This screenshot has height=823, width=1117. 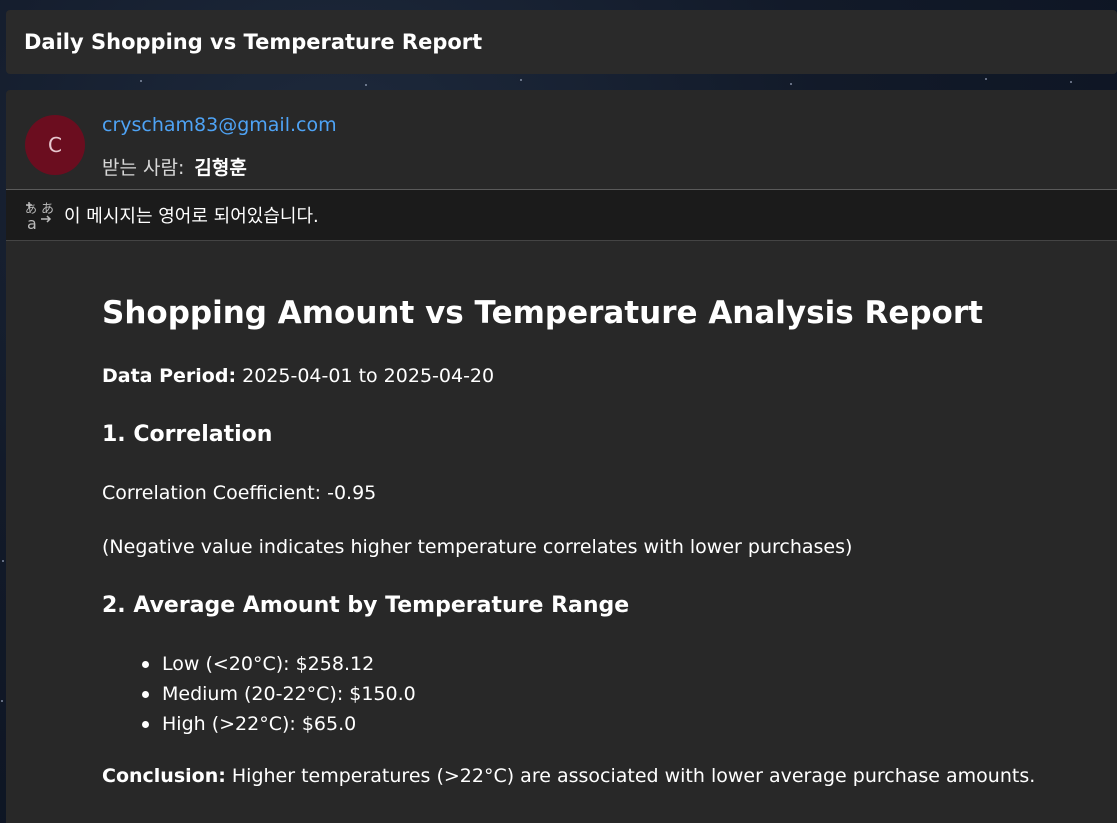 I want to click on conclusion-label: Conclusion:, so click(x=164, y=776).